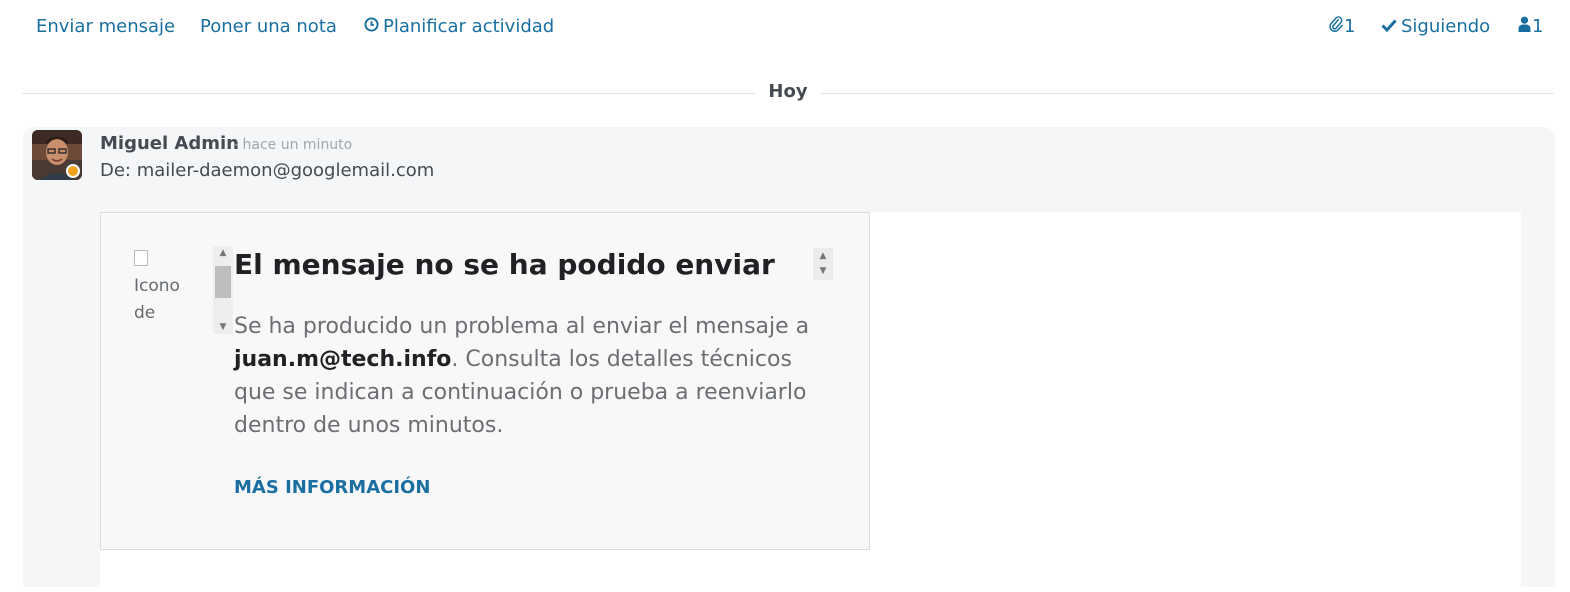  What do you see at coordinates (73, 171) in the screenshot?
I see `presence-status-icon` at bounding box center [73, 171].